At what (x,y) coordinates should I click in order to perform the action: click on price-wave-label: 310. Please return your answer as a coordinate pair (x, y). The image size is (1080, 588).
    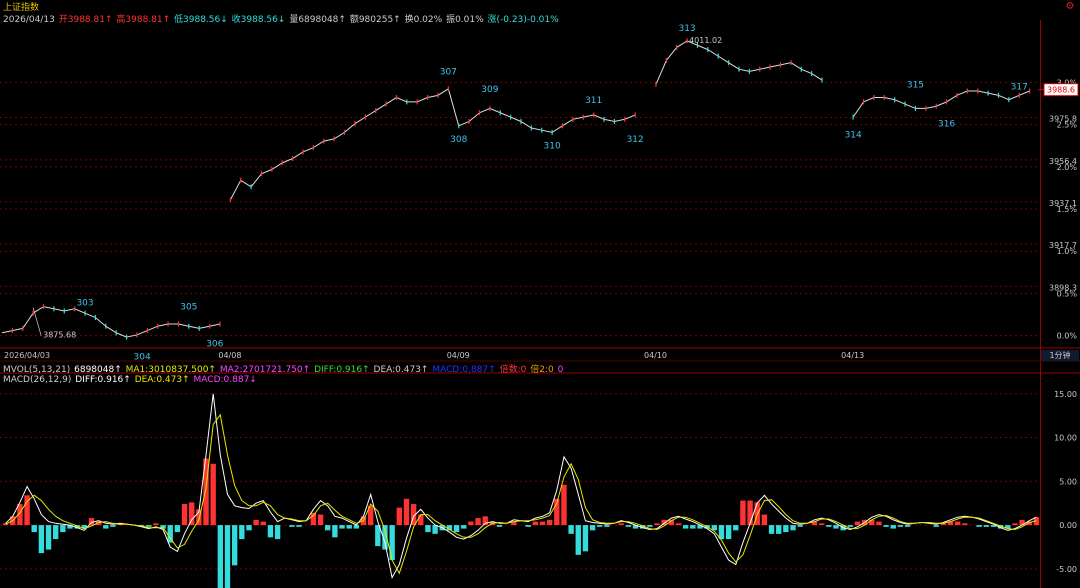
    Looking at the image, I should click on (552, 146).